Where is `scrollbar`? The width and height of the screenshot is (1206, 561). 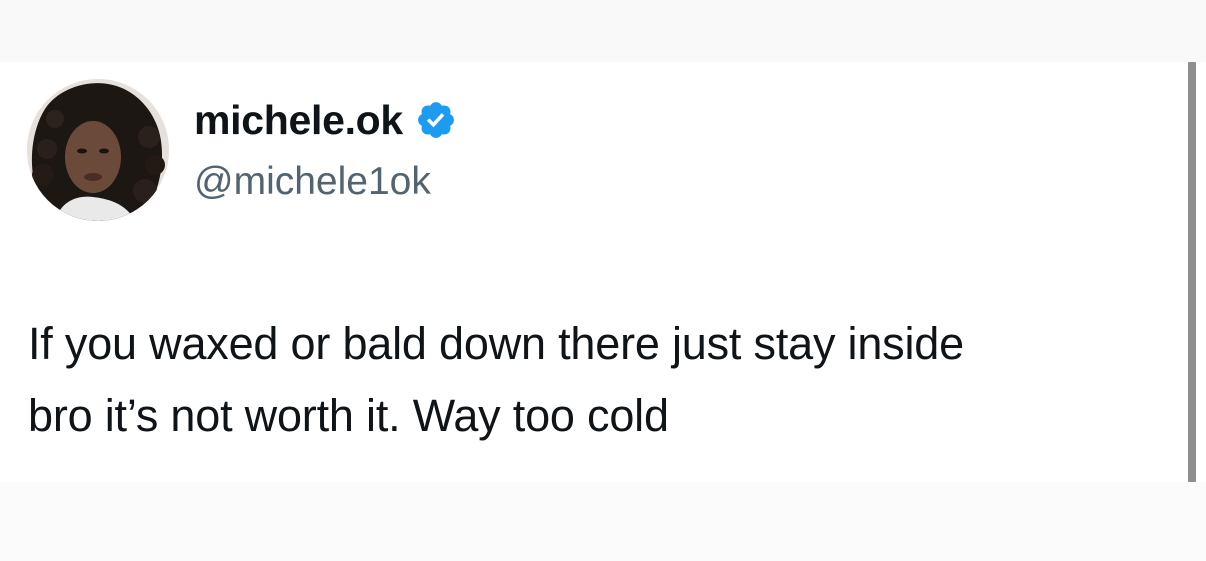
scrollbar is located at coordinates (1192, 272).